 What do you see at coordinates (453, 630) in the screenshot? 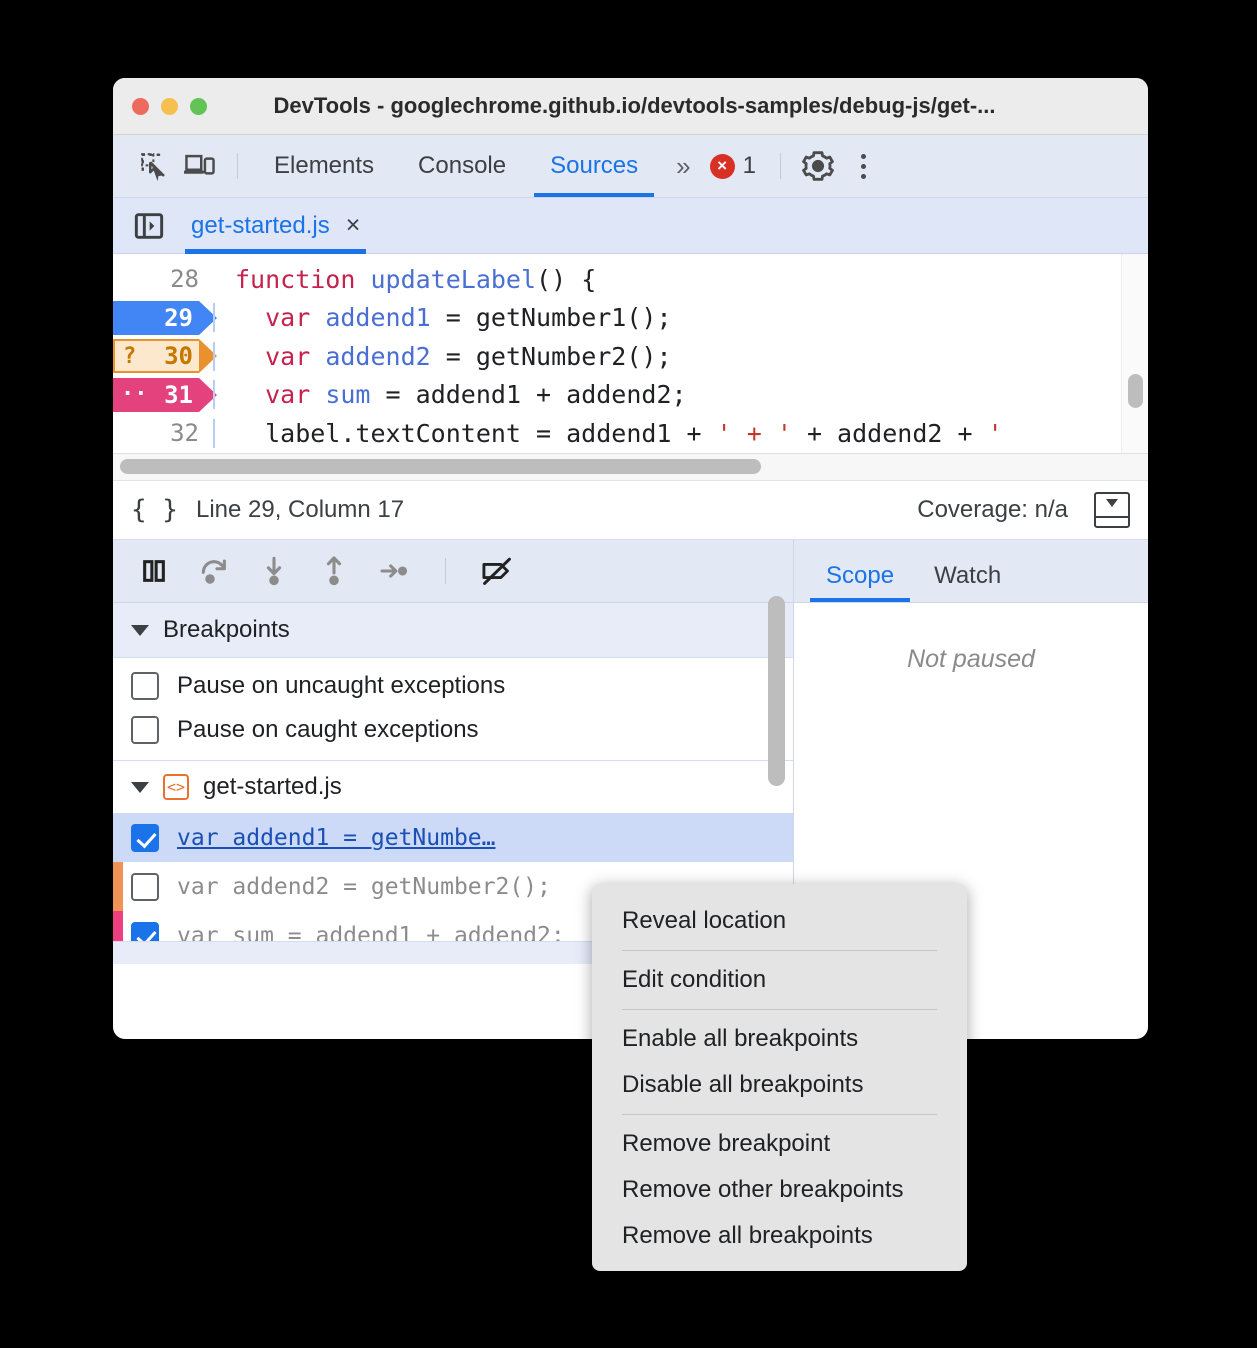
I see `breakpoints-section-header: Breakpoints` at bounding box center [453, 630].